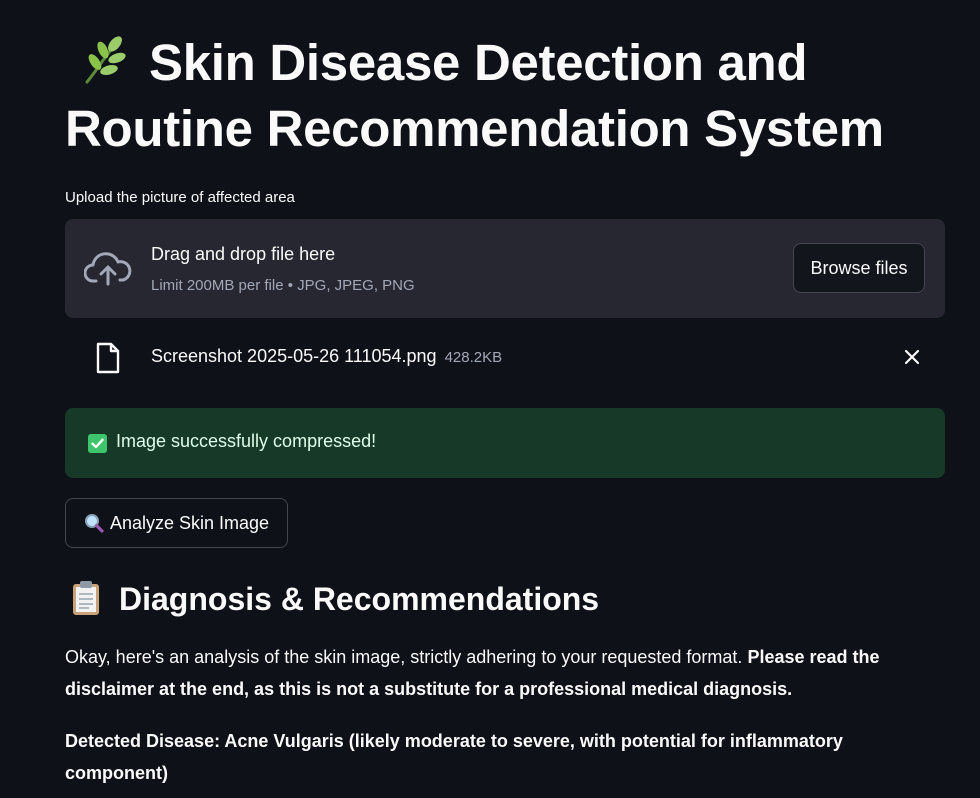 The height and width of the screenshot is (798, 980). What do you see at coordinates (859, 268) in the screenshot?
I see `browse-files-button: Browse files` at bounding box center [859, 268].